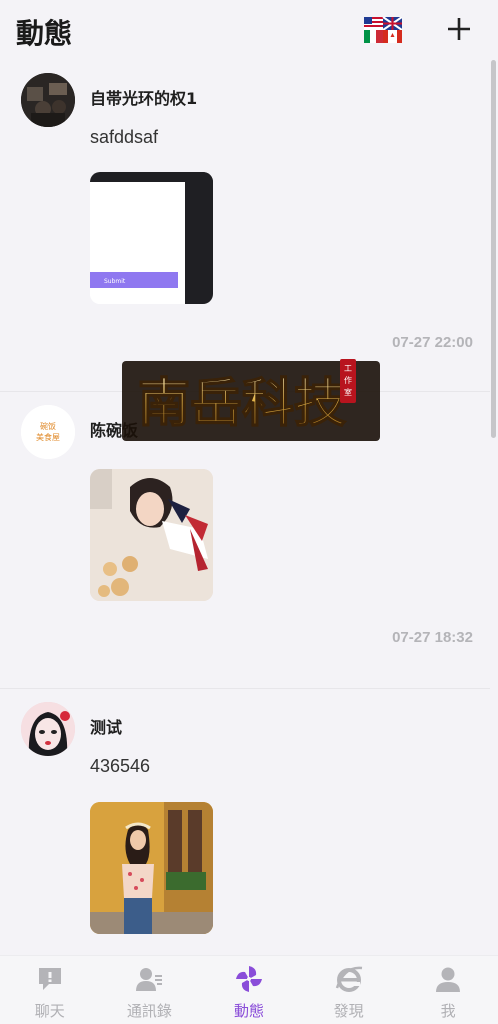  I want to click on image-button-text: Submit, so click(115, 281).